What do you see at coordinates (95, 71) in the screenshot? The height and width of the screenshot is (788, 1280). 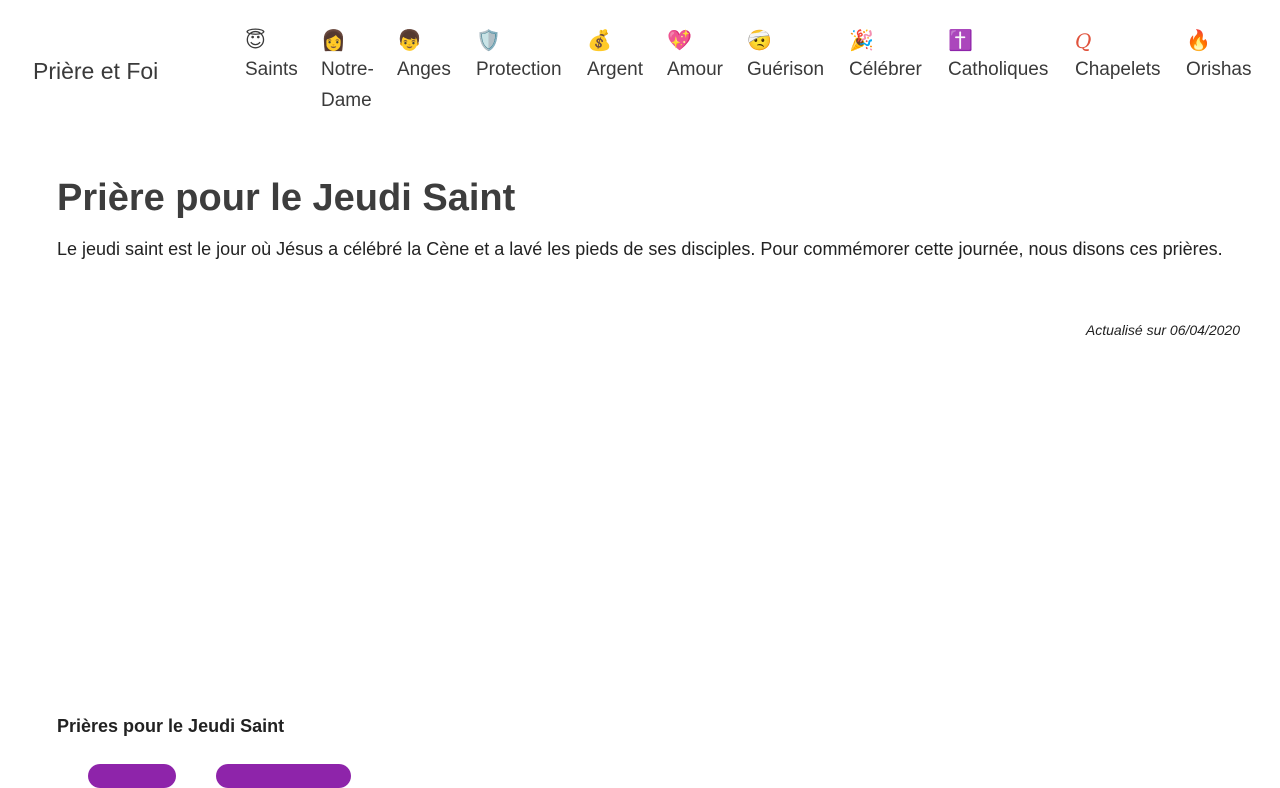 I see `site-brand: Prière et Foi` at bounding box center [95, 71].